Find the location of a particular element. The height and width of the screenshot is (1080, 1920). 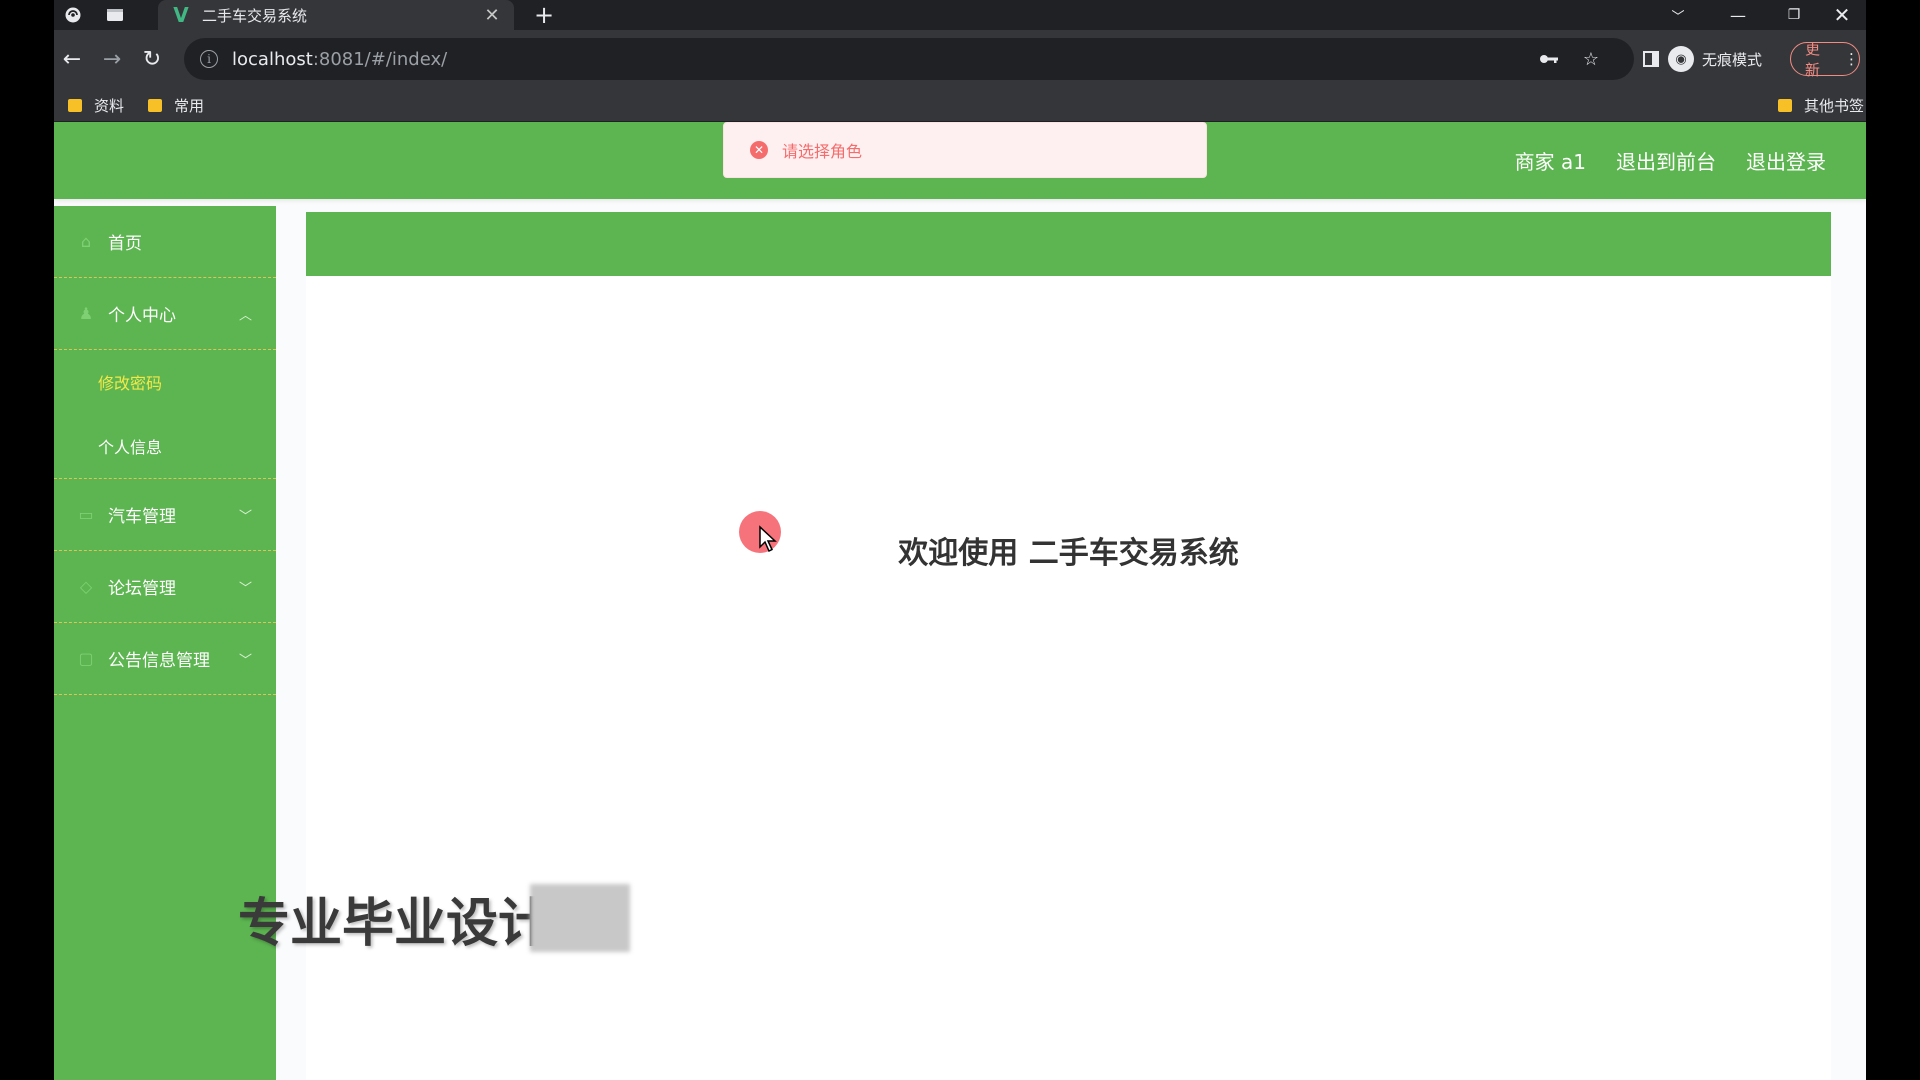

tab-close-icon: ✕ is located at coordinates (492, 15).